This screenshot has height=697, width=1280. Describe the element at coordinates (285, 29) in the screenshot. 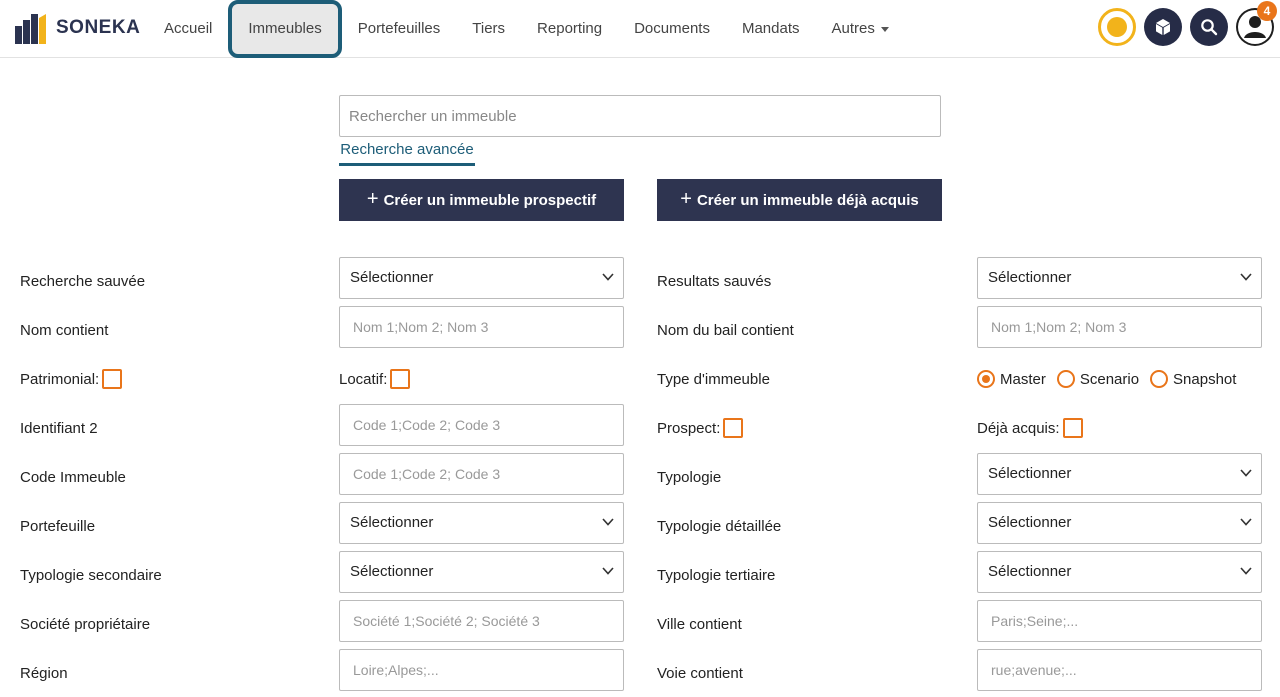

I see `nav-item-immeubles: Immeubles` at that location.